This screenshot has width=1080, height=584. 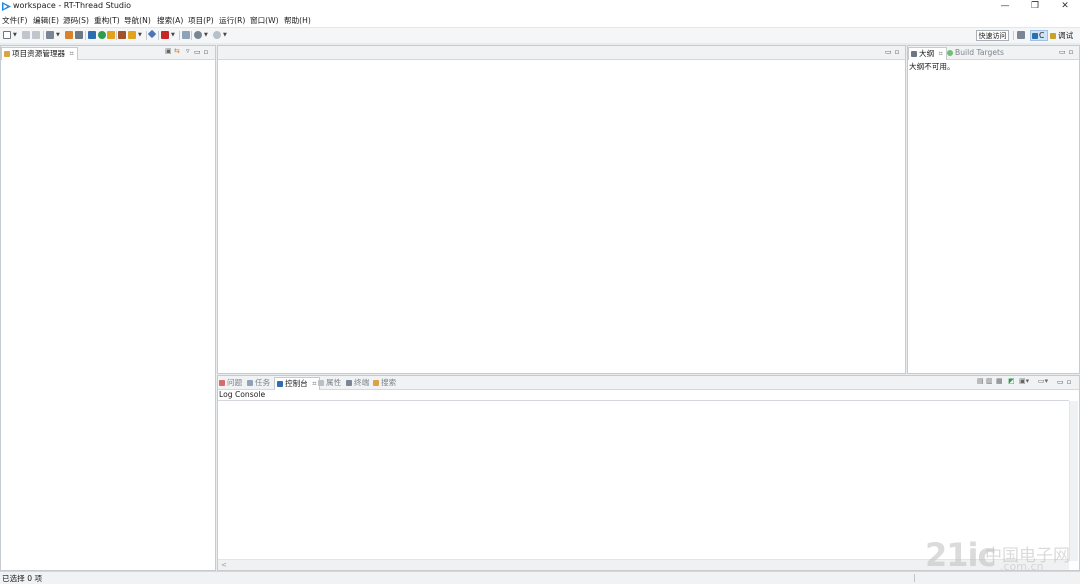 I want to click on back-icon, so click(x=198, y=35).